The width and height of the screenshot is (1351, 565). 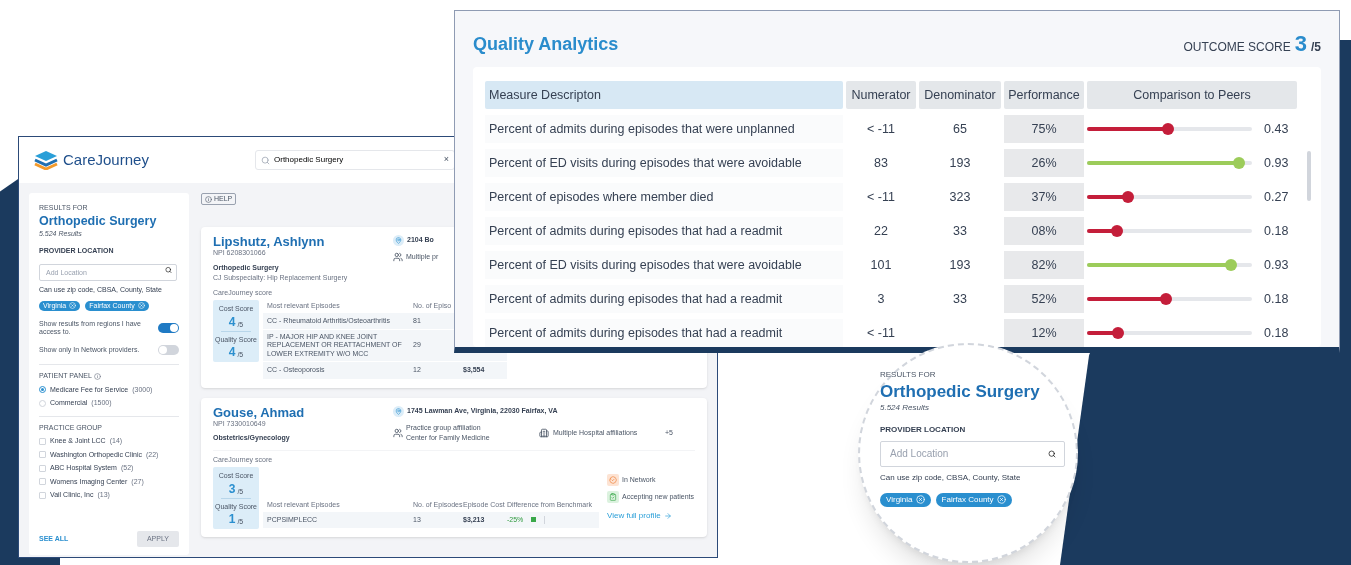 What do you see at coordinates (1044, 299) in the screenshot?
I see `performance-cell: 52%` at bounding box center [1044, 299].